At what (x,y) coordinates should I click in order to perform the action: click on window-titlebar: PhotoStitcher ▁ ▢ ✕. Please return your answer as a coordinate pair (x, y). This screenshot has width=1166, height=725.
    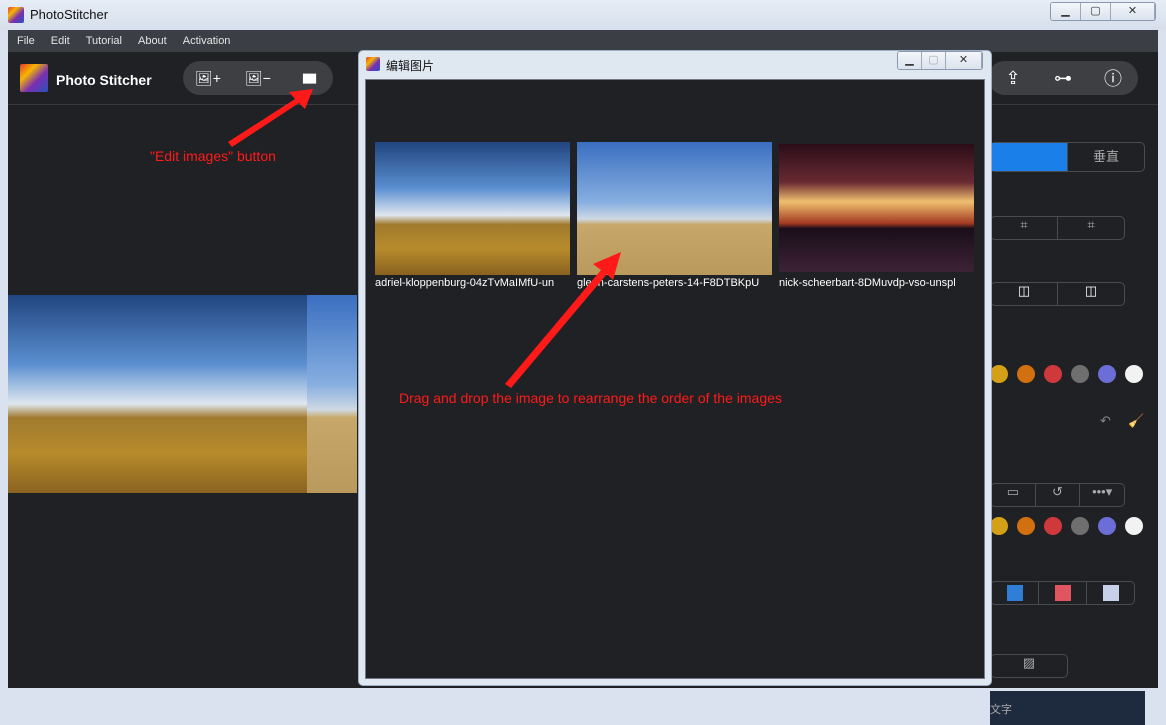
    Looking at the image, I should click on (583, 15).